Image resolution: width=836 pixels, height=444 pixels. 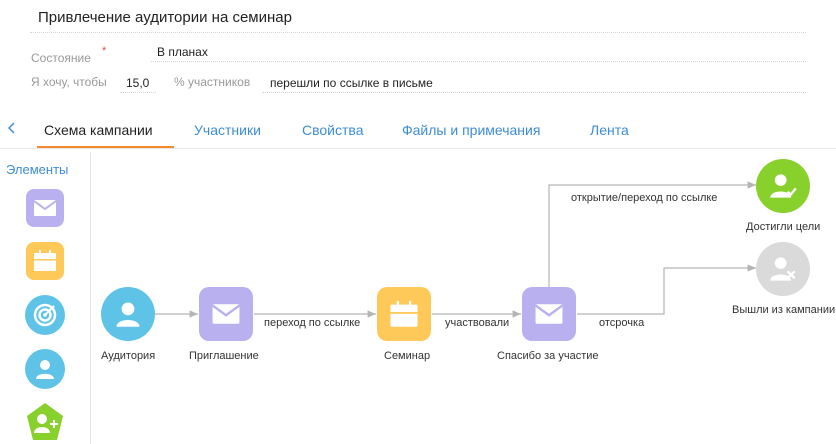 I want to click on connector-label-delay: отсрочка, so click(x=622, y=323).